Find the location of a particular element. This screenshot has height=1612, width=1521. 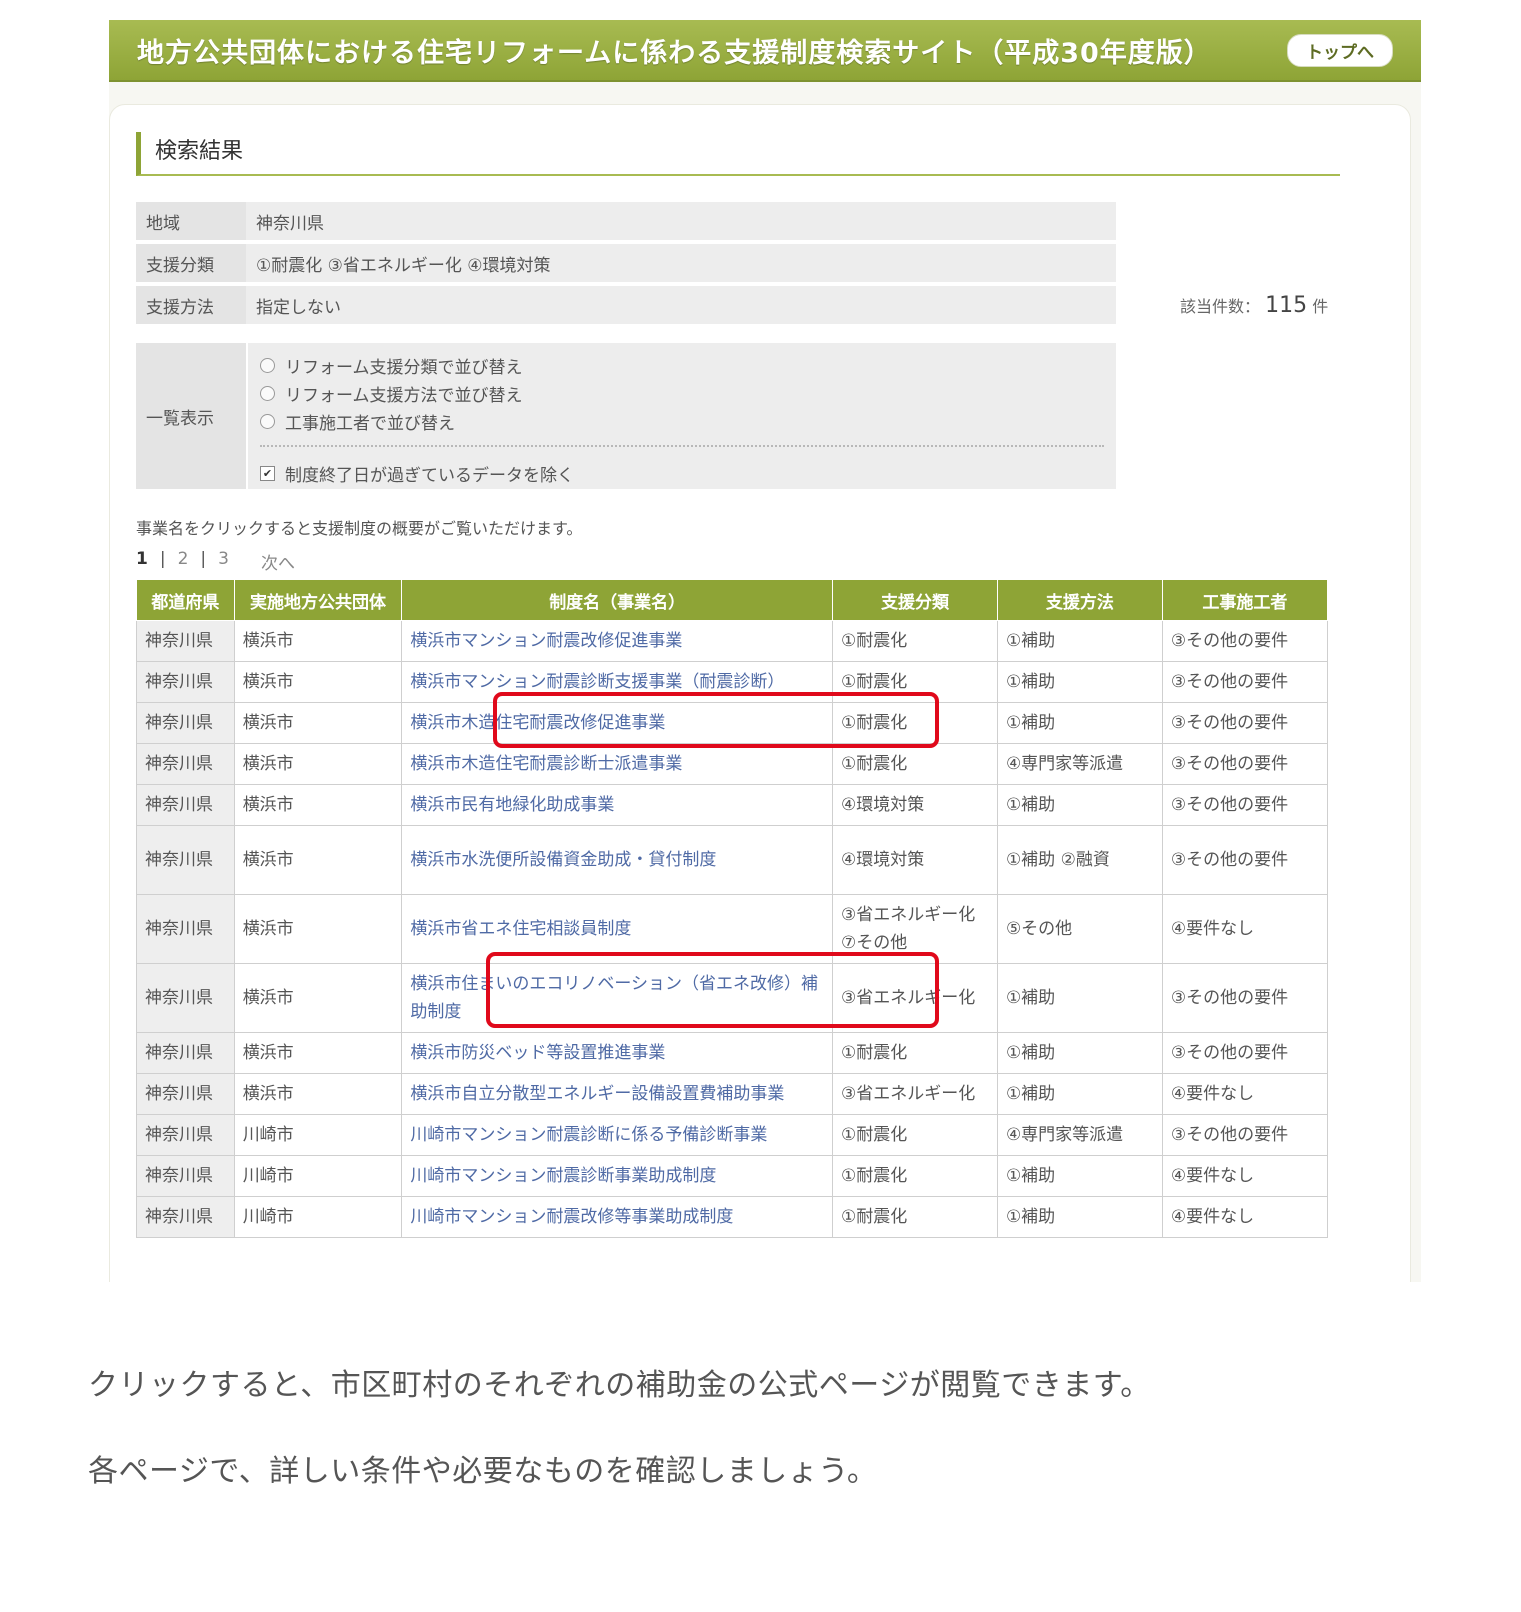

program-link: 横浜市水洗便所設備資金助成・貸付制度 is located at coordinates (617, 860).